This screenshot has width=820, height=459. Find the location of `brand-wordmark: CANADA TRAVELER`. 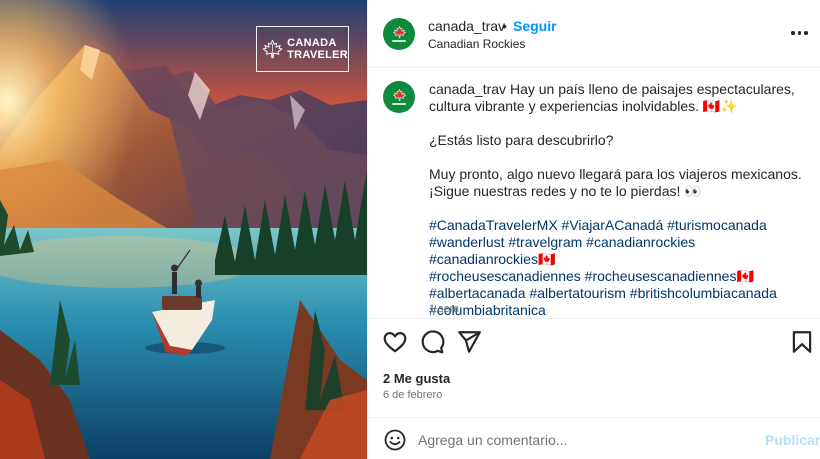

brand-wordmark: CANADA TRAVELER is located at coordinates (317, 49).